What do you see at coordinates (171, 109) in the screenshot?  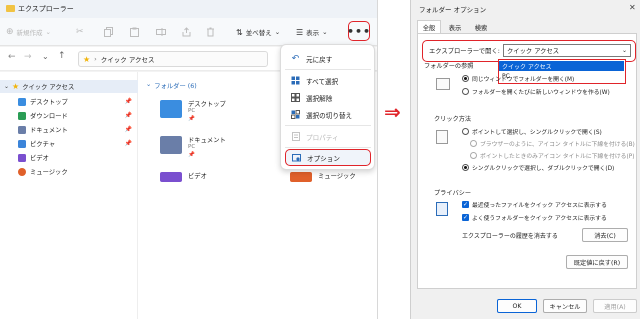 I see `desktop-folder-icon` at bounding box center [171, 109].